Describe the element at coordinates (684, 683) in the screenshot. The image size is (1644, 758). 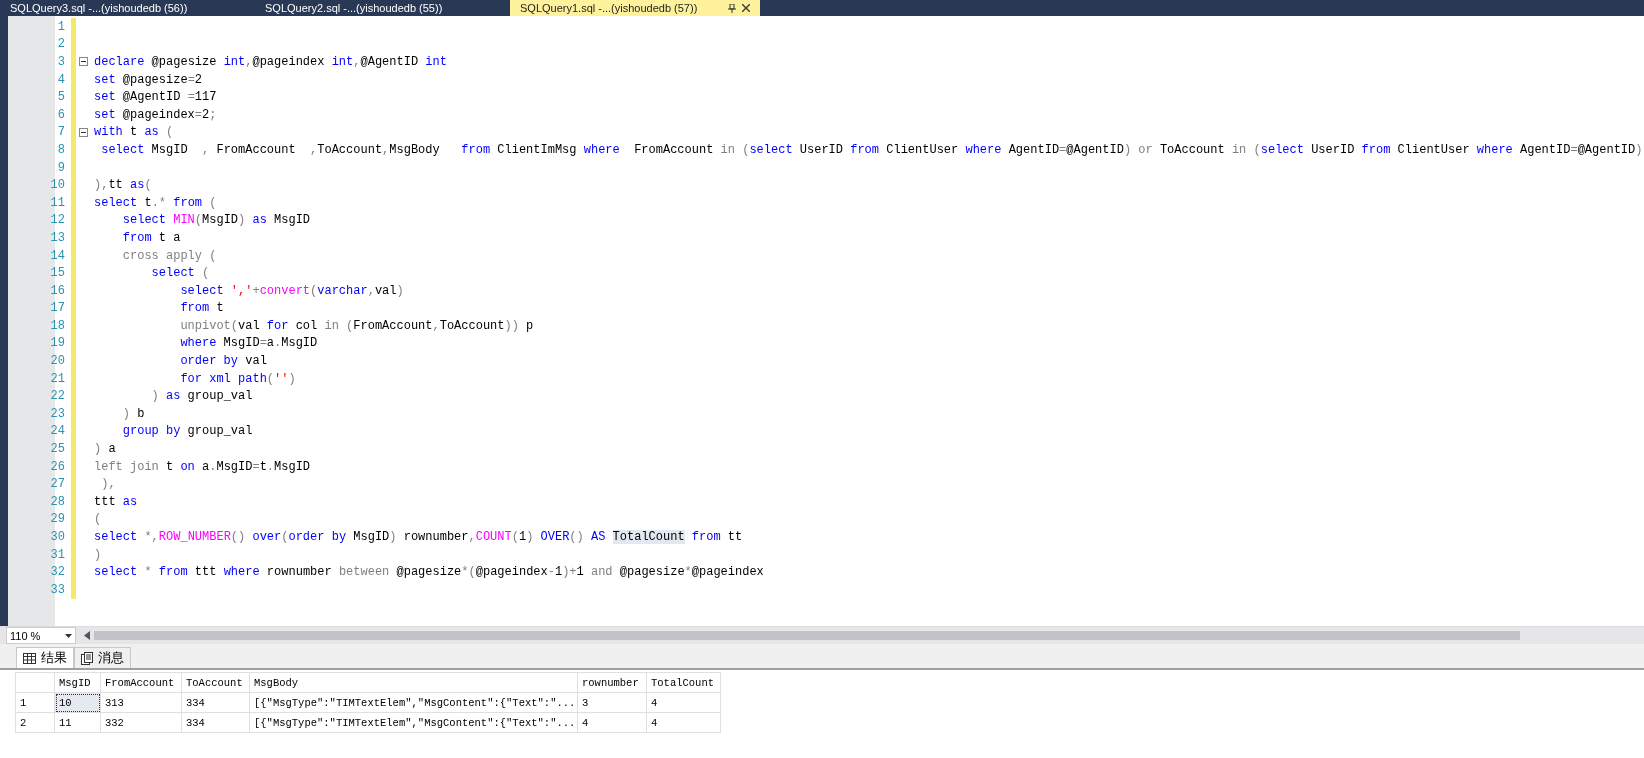
I see `column-header: TotalCount` at that location.